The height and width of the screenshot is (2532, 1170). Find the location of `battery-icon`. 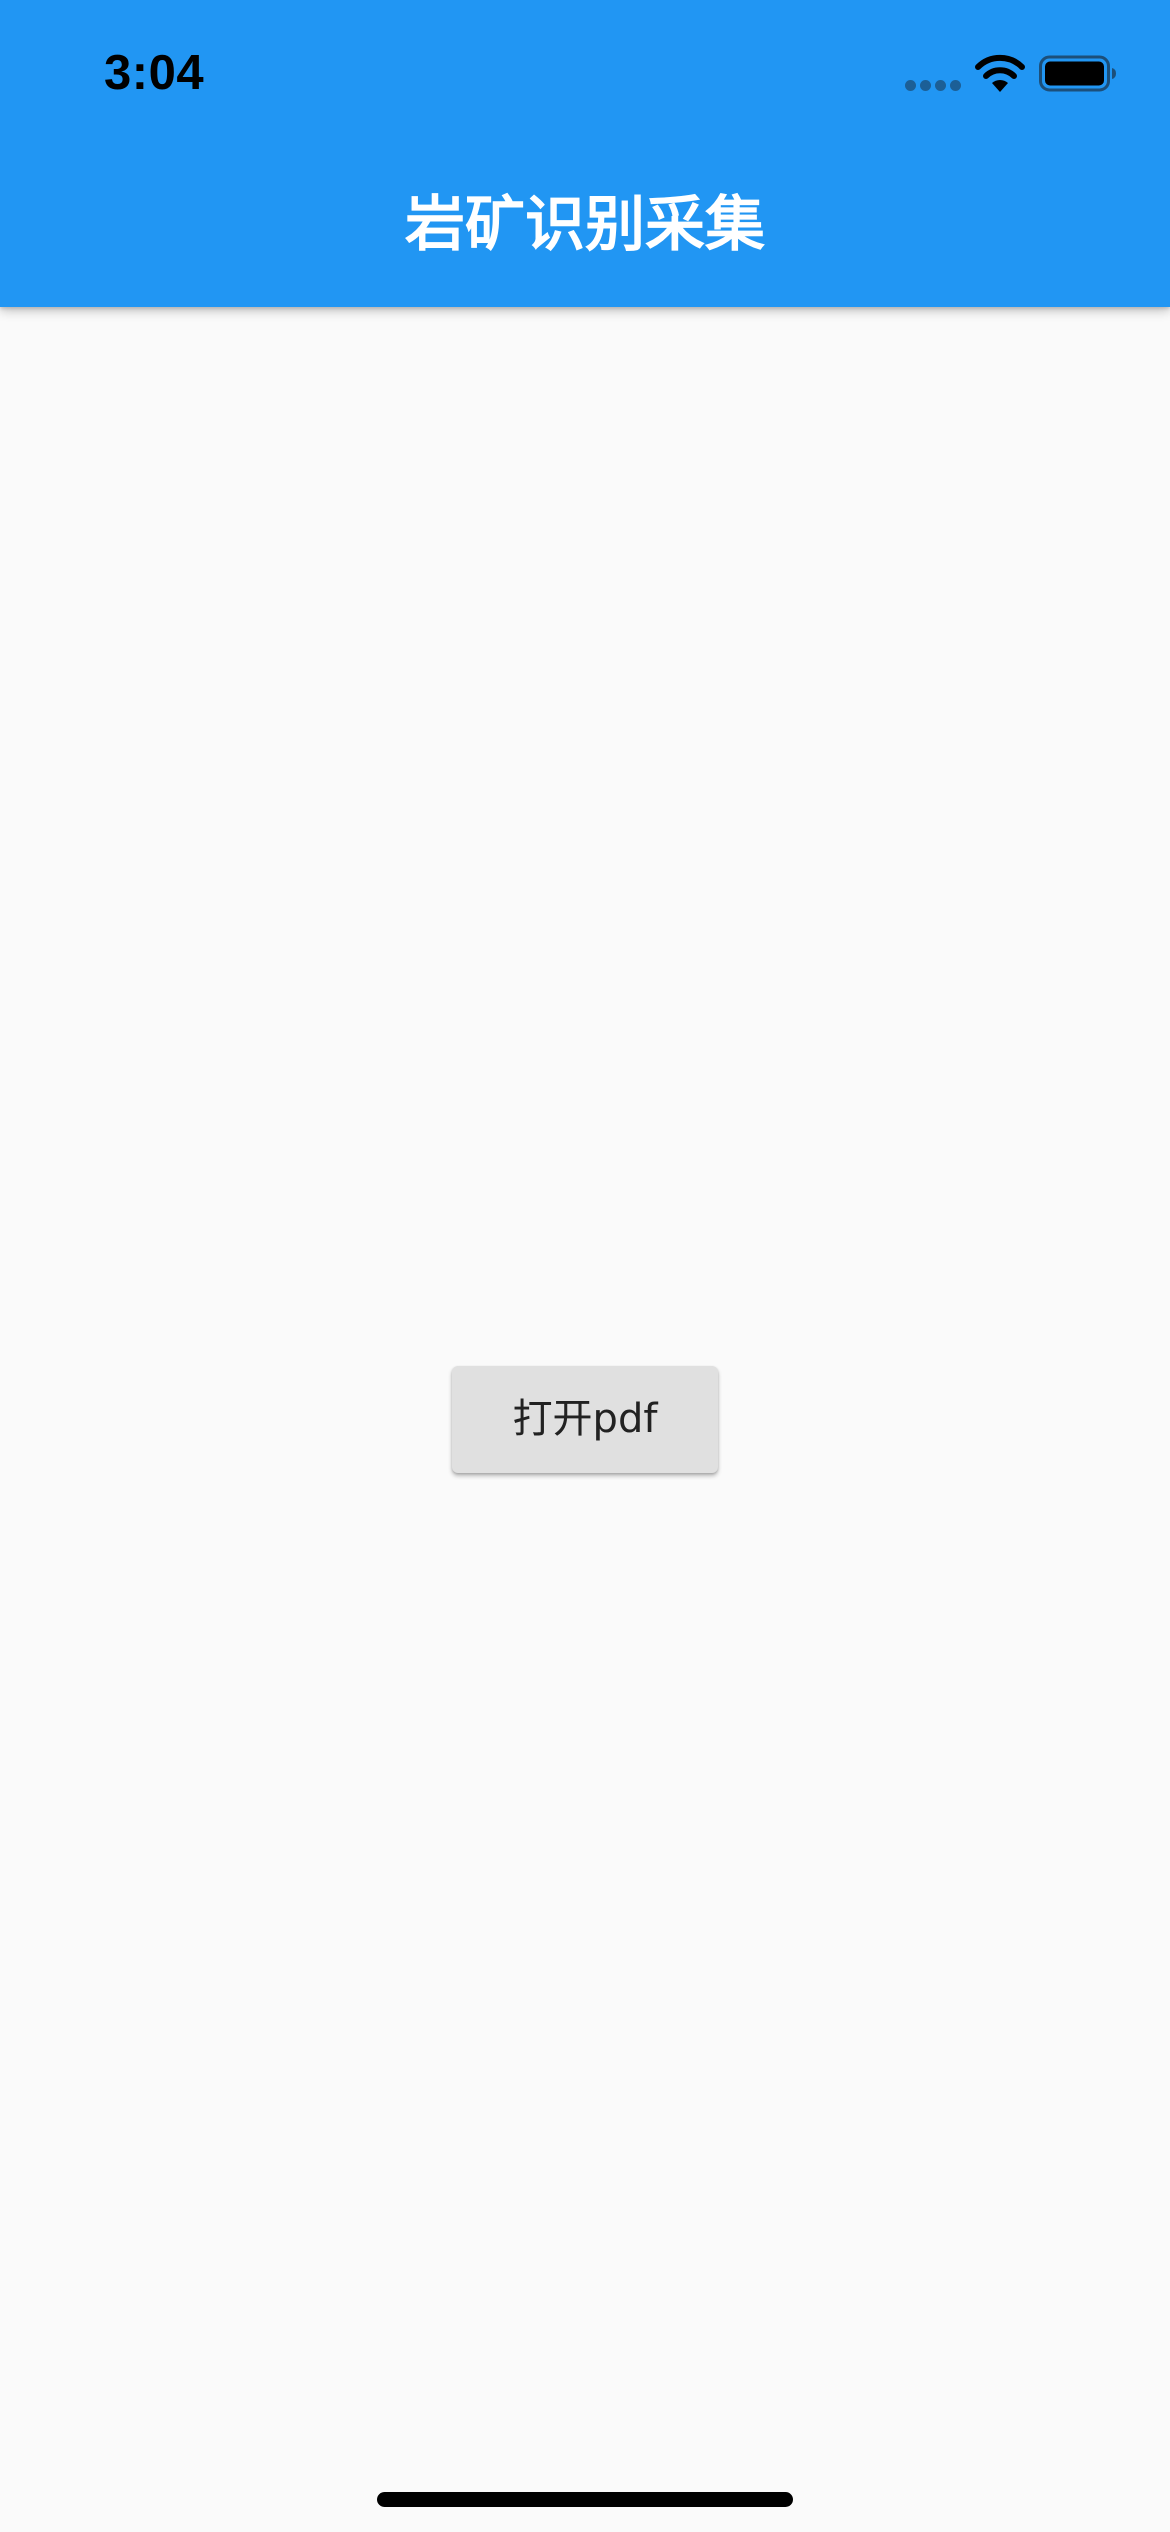

battery-icon is located at coordinates (1077, 73).